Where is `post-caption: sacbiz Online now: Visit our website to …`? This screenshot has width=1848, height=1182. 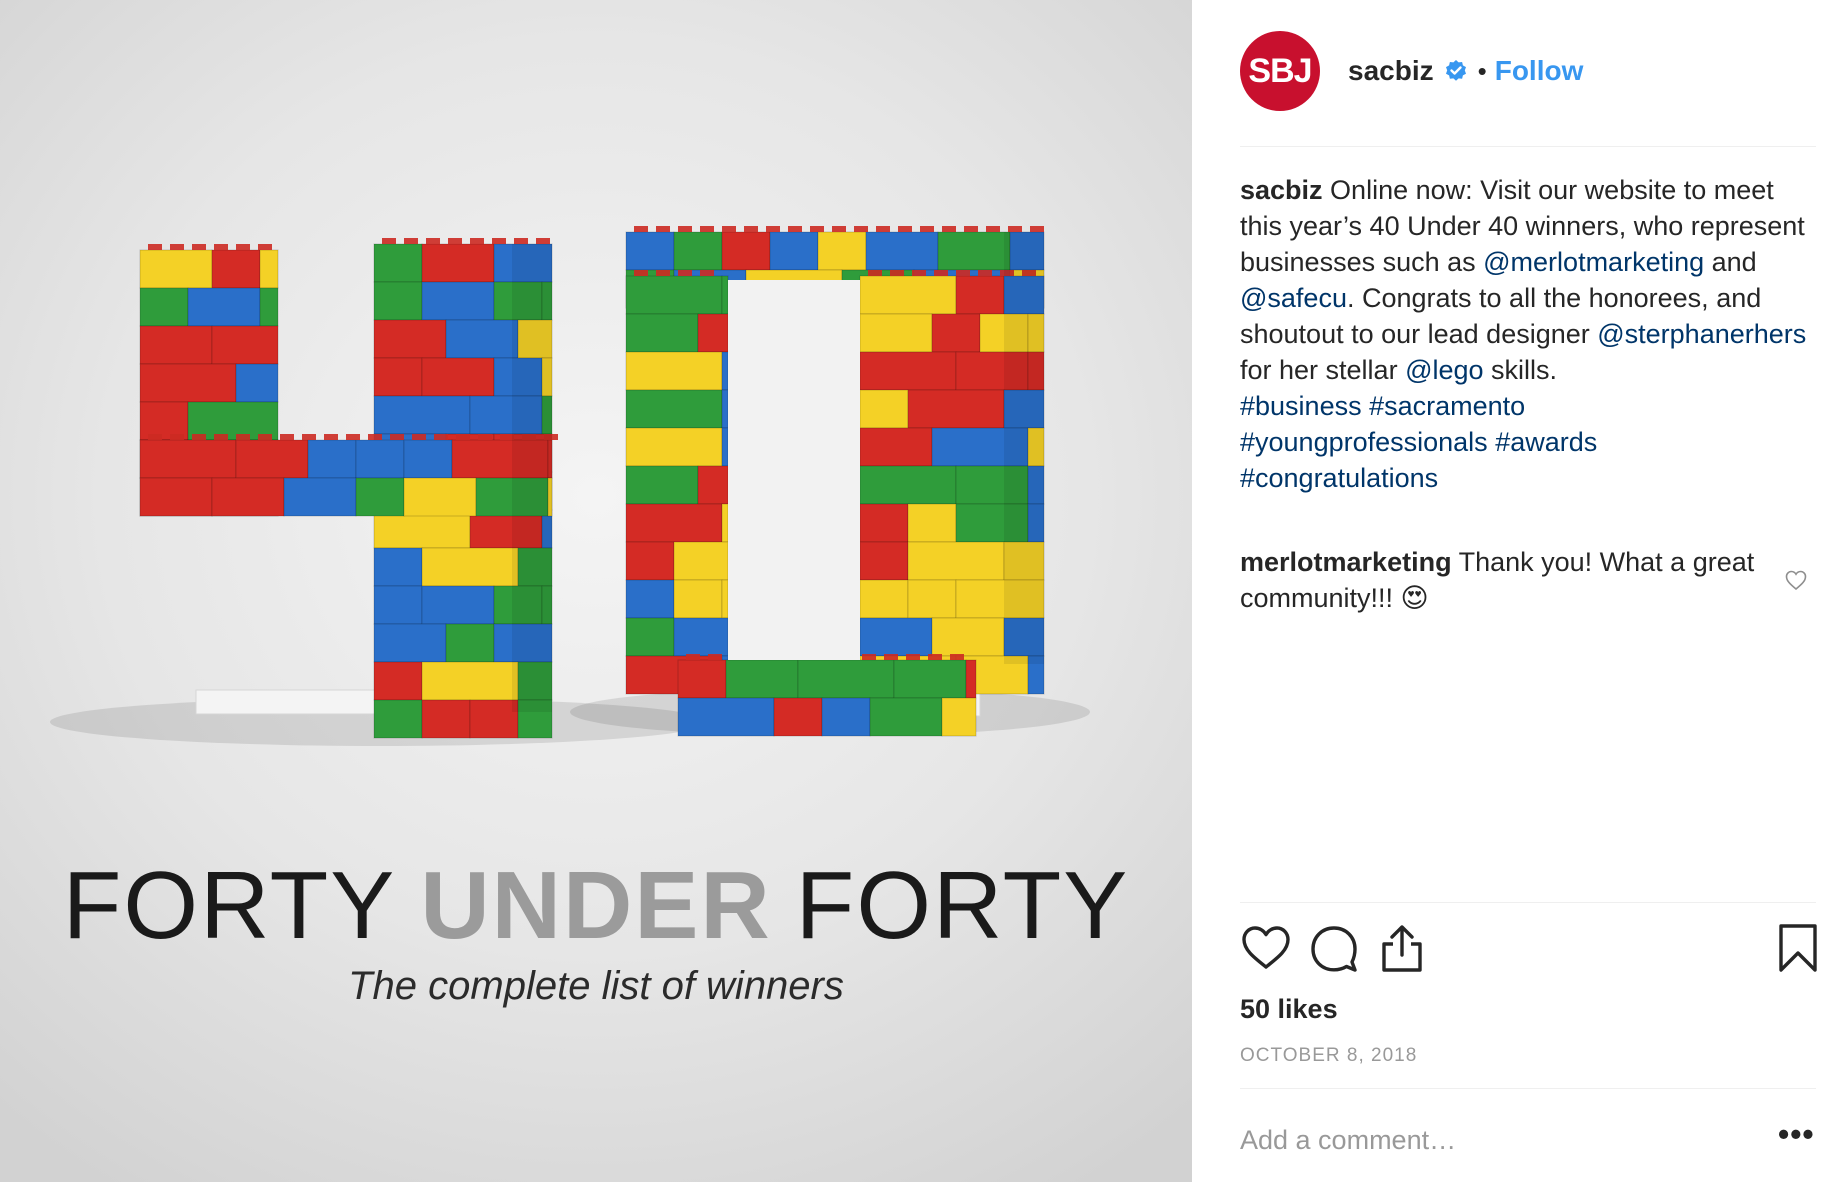 post-caption: sacbiz Online now: Visit our website to … is located at coordinates (1530, 334).